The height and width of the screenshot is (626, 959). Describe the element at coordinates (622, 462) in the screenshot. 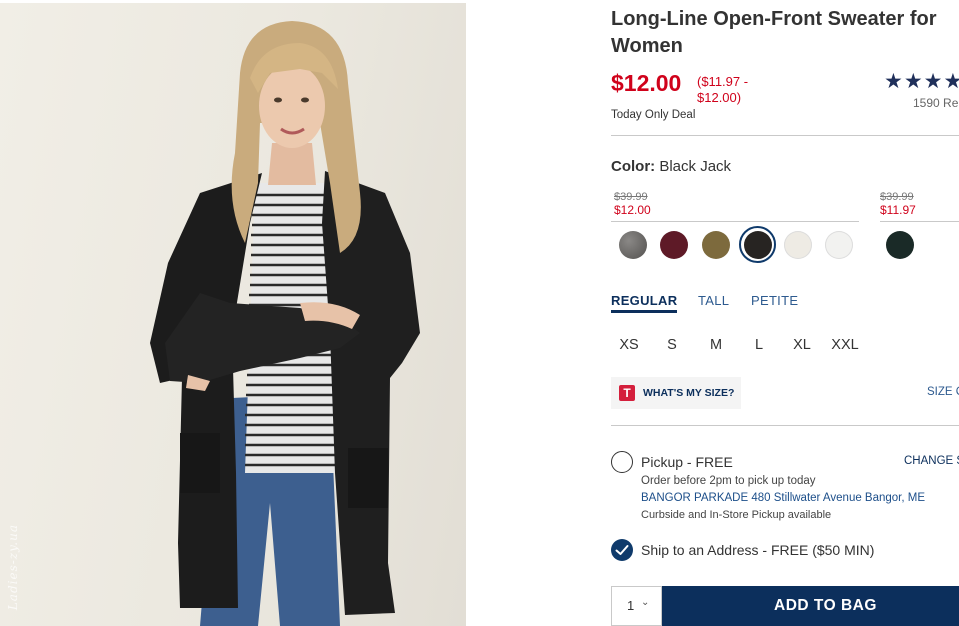

I see `pickup-radio` at that location.